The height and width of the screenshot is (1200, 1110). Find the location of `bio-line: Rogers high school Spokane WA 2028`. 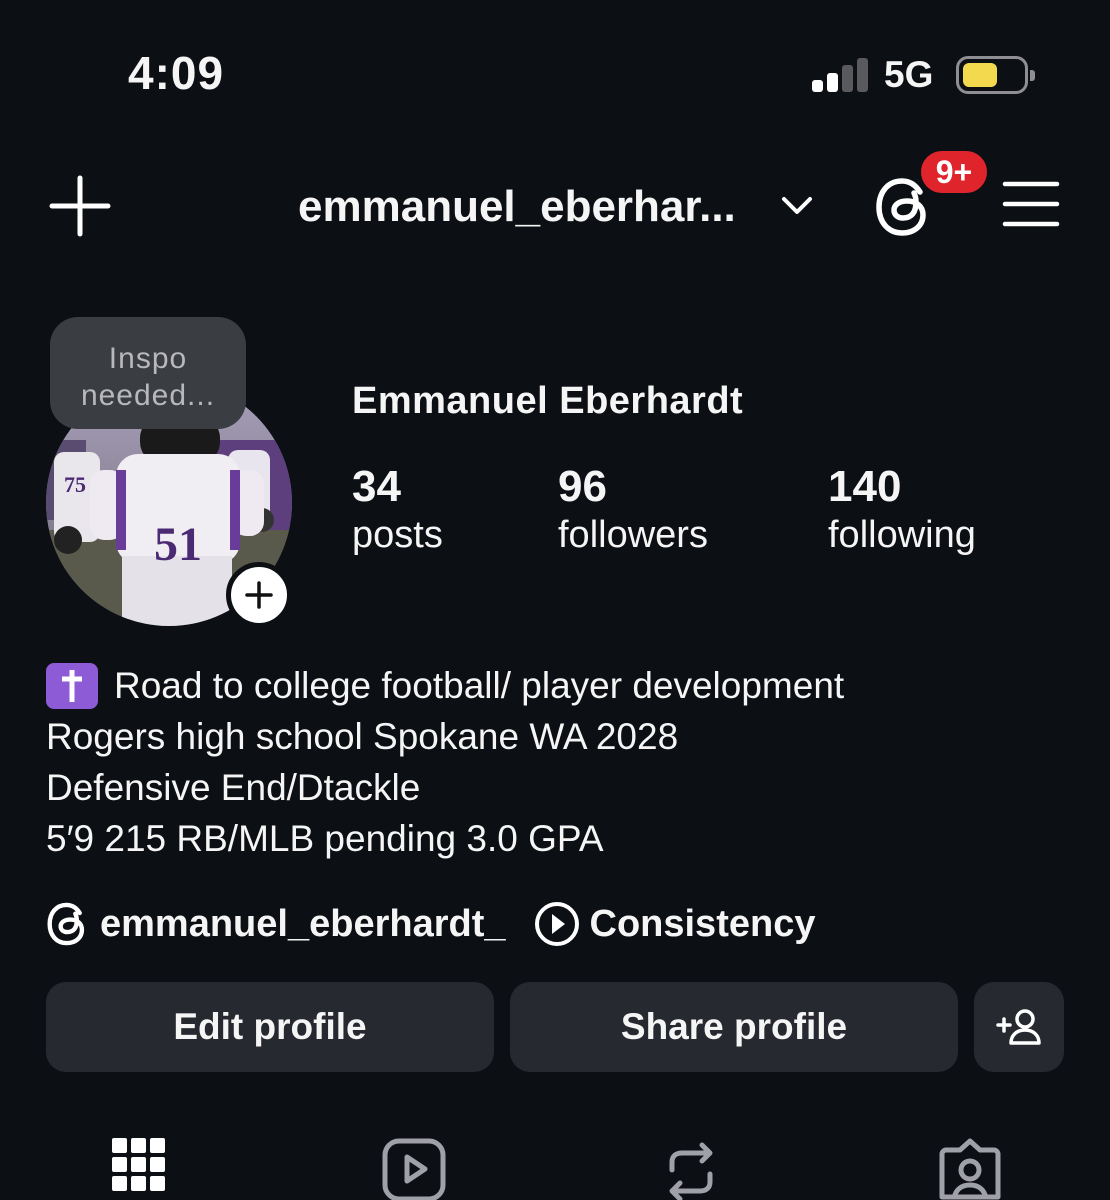

bio-line: Rogers high school Spokane WA 2028 is located at coordinates (362, 736).